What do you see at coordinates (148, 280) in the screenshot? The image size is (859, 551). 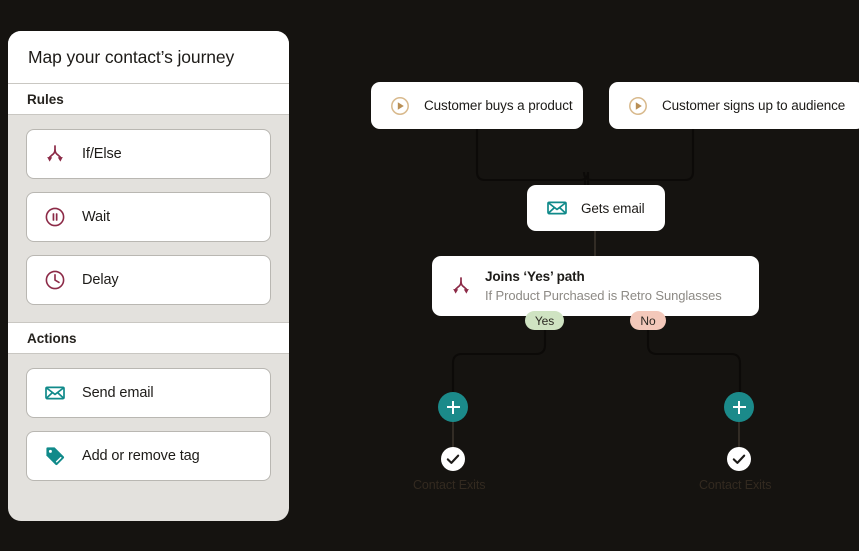 I see `palette-item-delay: Delay` at bounding box center [148, 280].